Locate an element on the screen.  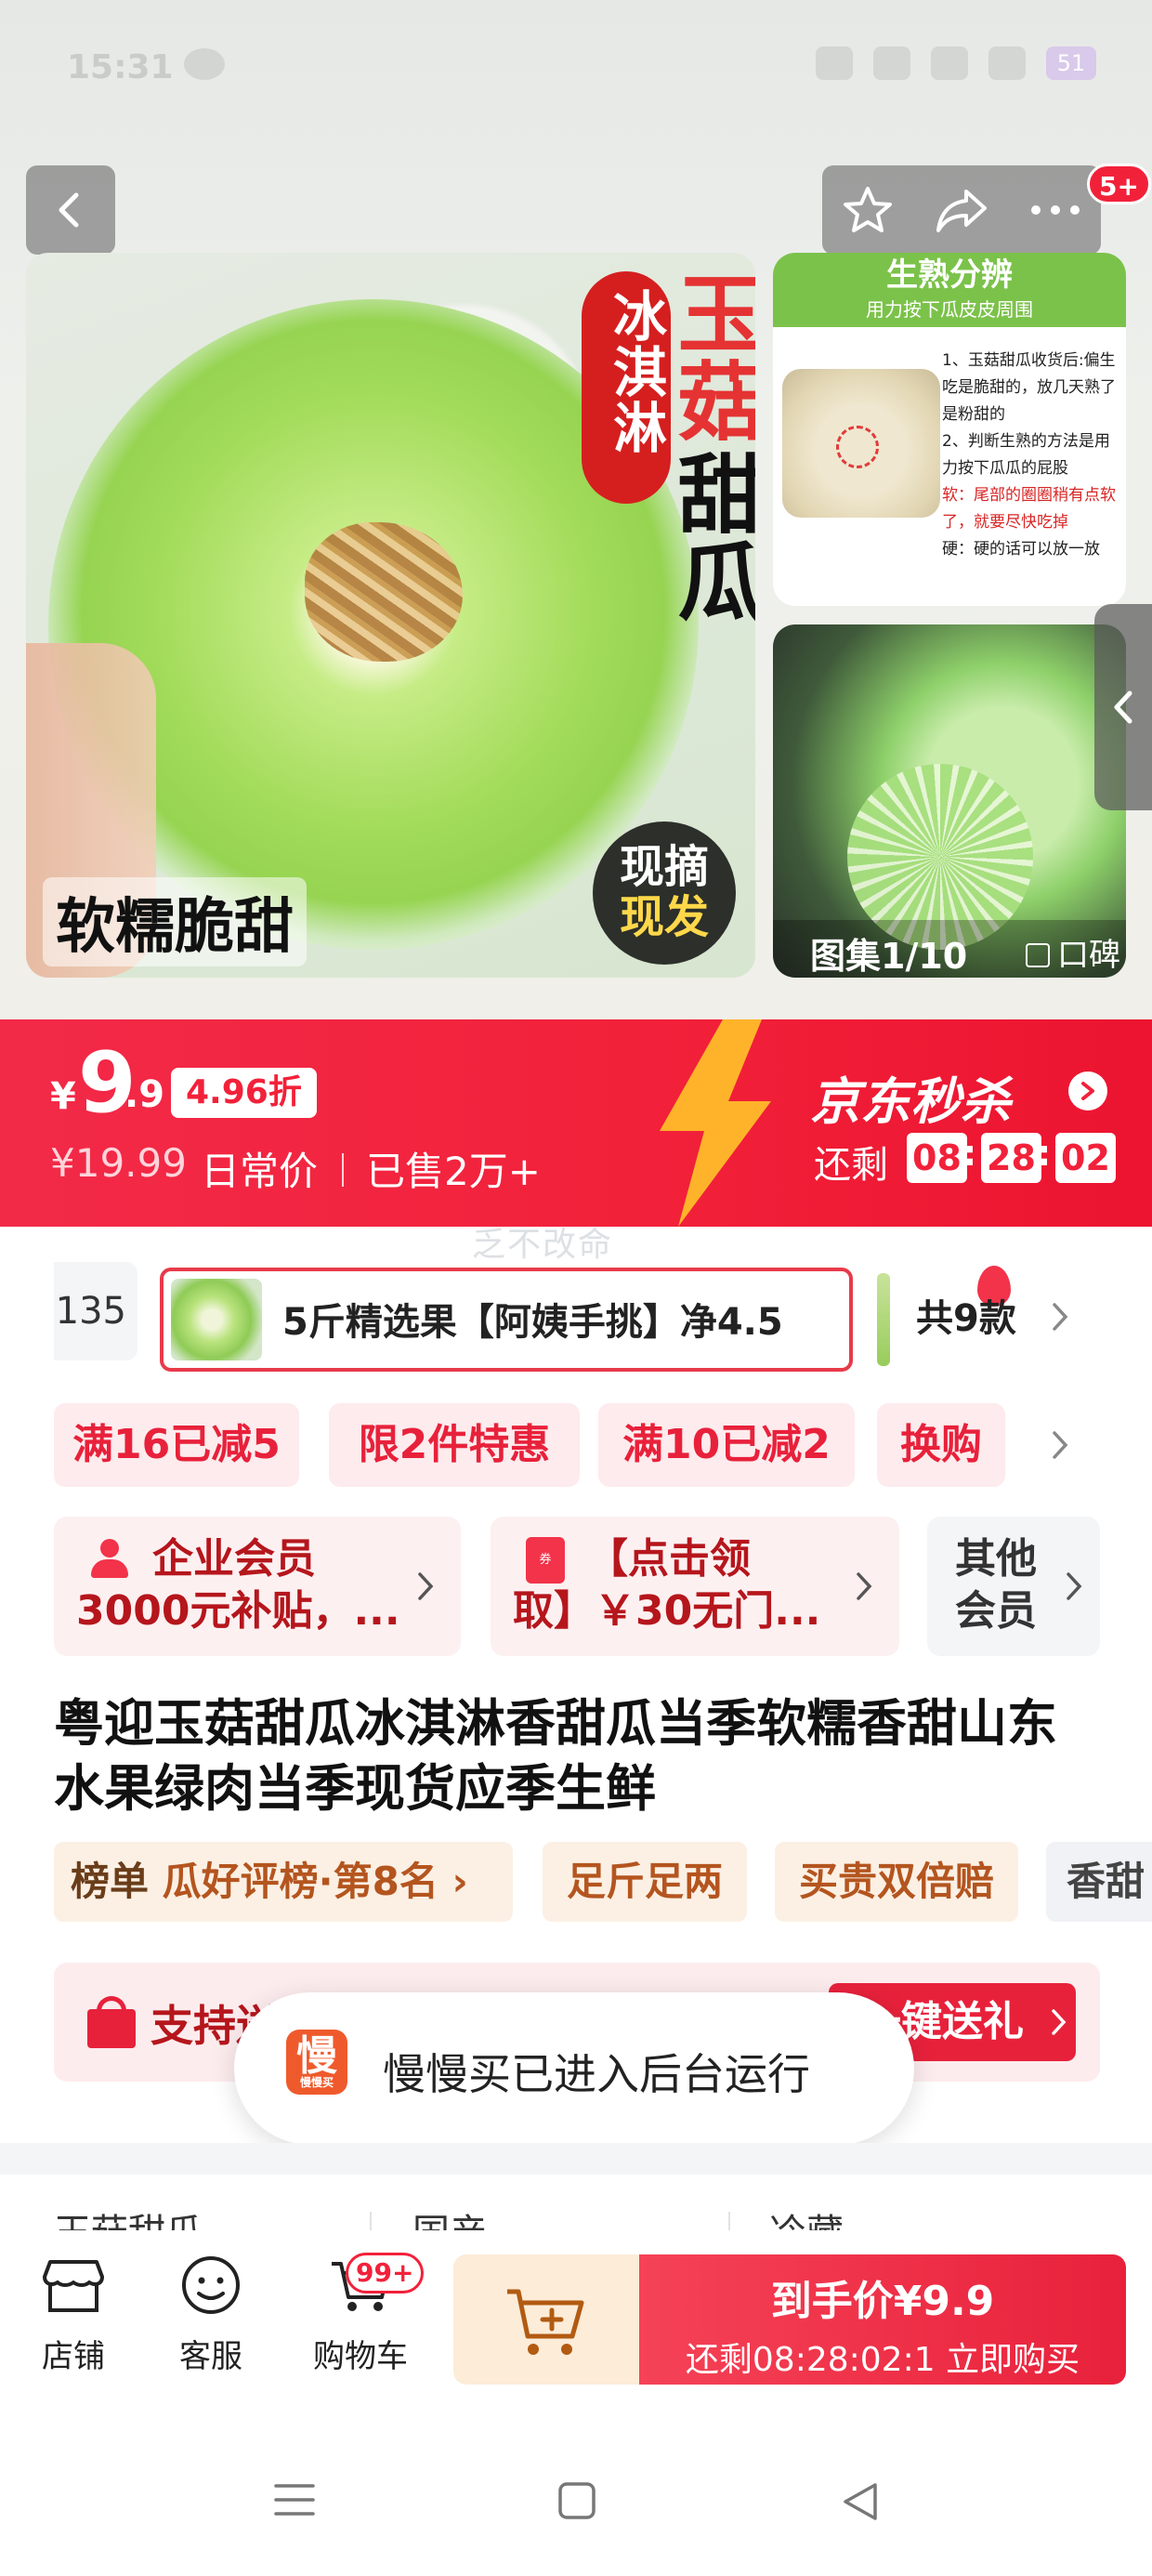
ripeness-title: 生熟分辨 is located at coordinates (949, 275).